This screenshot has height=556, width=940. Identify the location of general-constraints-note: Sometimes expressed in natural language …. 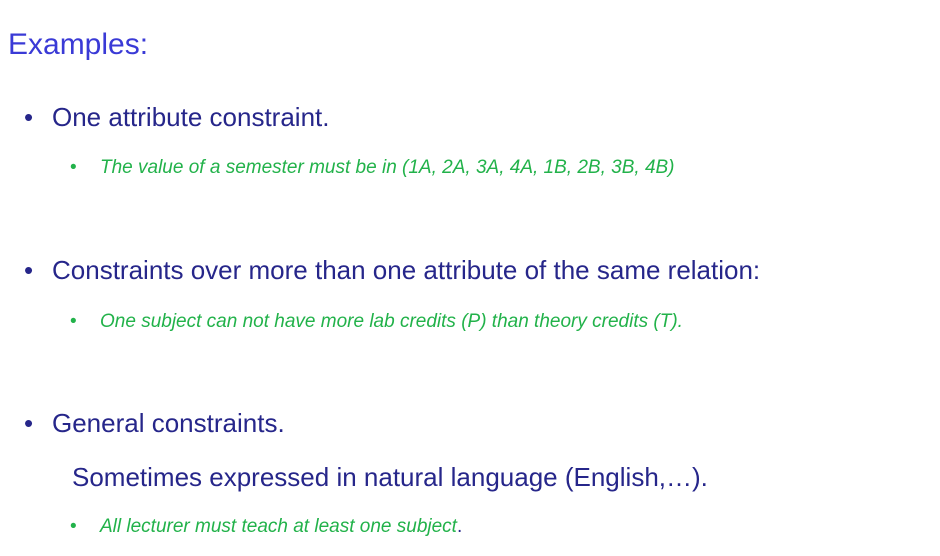
(390, 477).